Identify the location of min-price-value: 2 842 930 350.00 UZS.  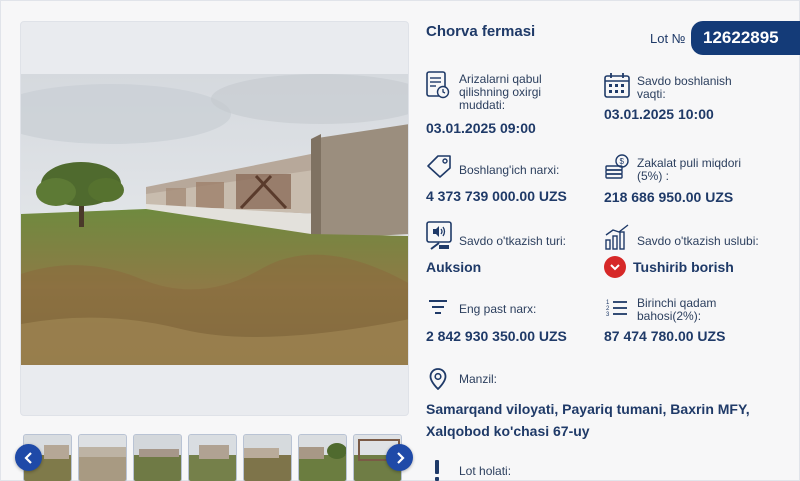
(496, 336).